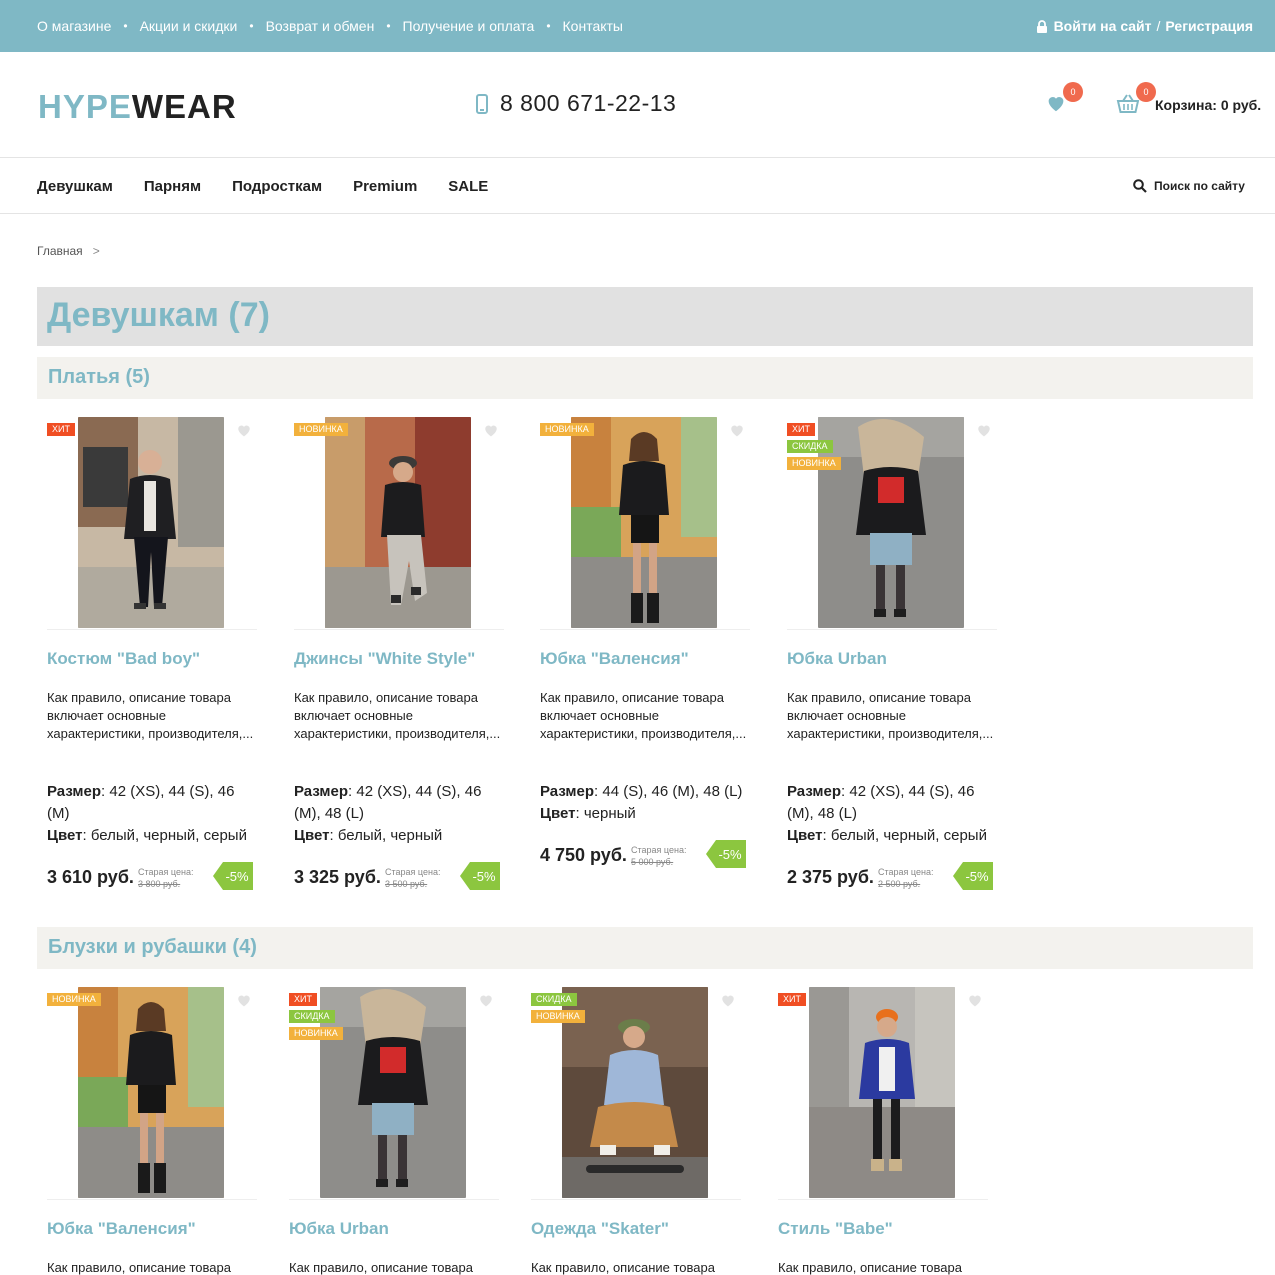 The width and height of the screenshot is (1275, 1275). Describe the element at coordinates (637, 213) in the screenshot. I see `nav-divider` at that location.